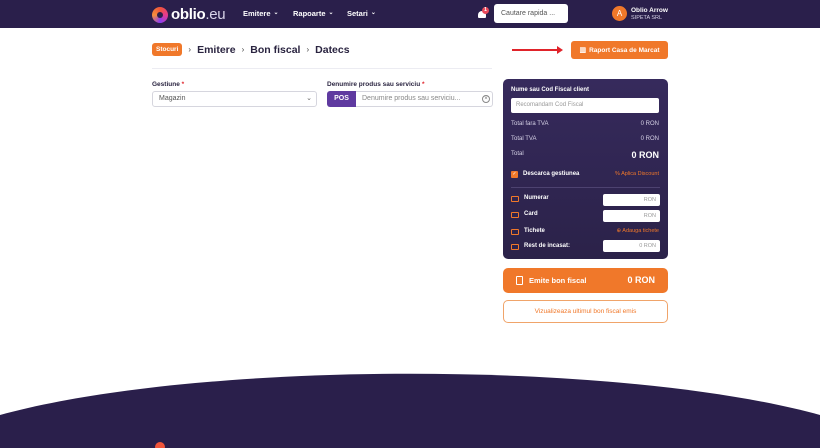 This screenshot has width=820, height=448. I want to click on notification-badge: 1, so click(485, 10).